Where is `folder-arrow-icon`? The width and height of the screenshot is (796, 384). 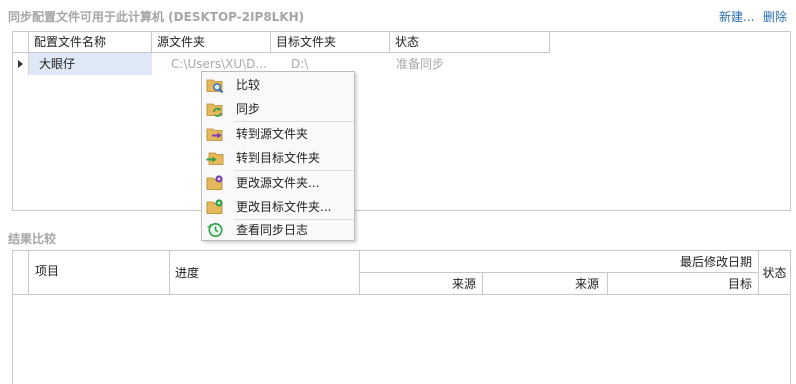 folder-arrow-icon is located at coordinates (214, 134).